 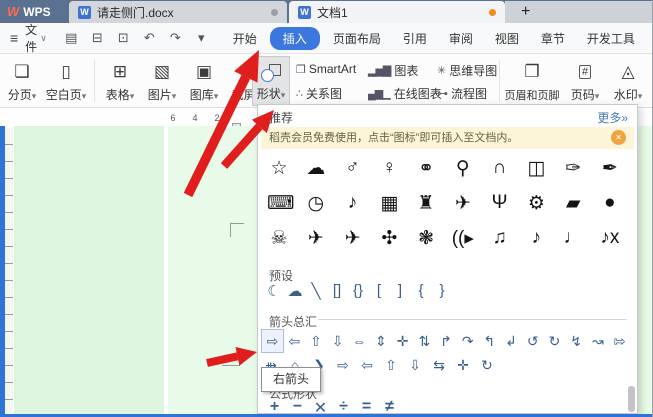 What do you see at coordinates (31, 38) in the screenshot?
I see `file-menu: 文件` at bounding box center [31, 38].